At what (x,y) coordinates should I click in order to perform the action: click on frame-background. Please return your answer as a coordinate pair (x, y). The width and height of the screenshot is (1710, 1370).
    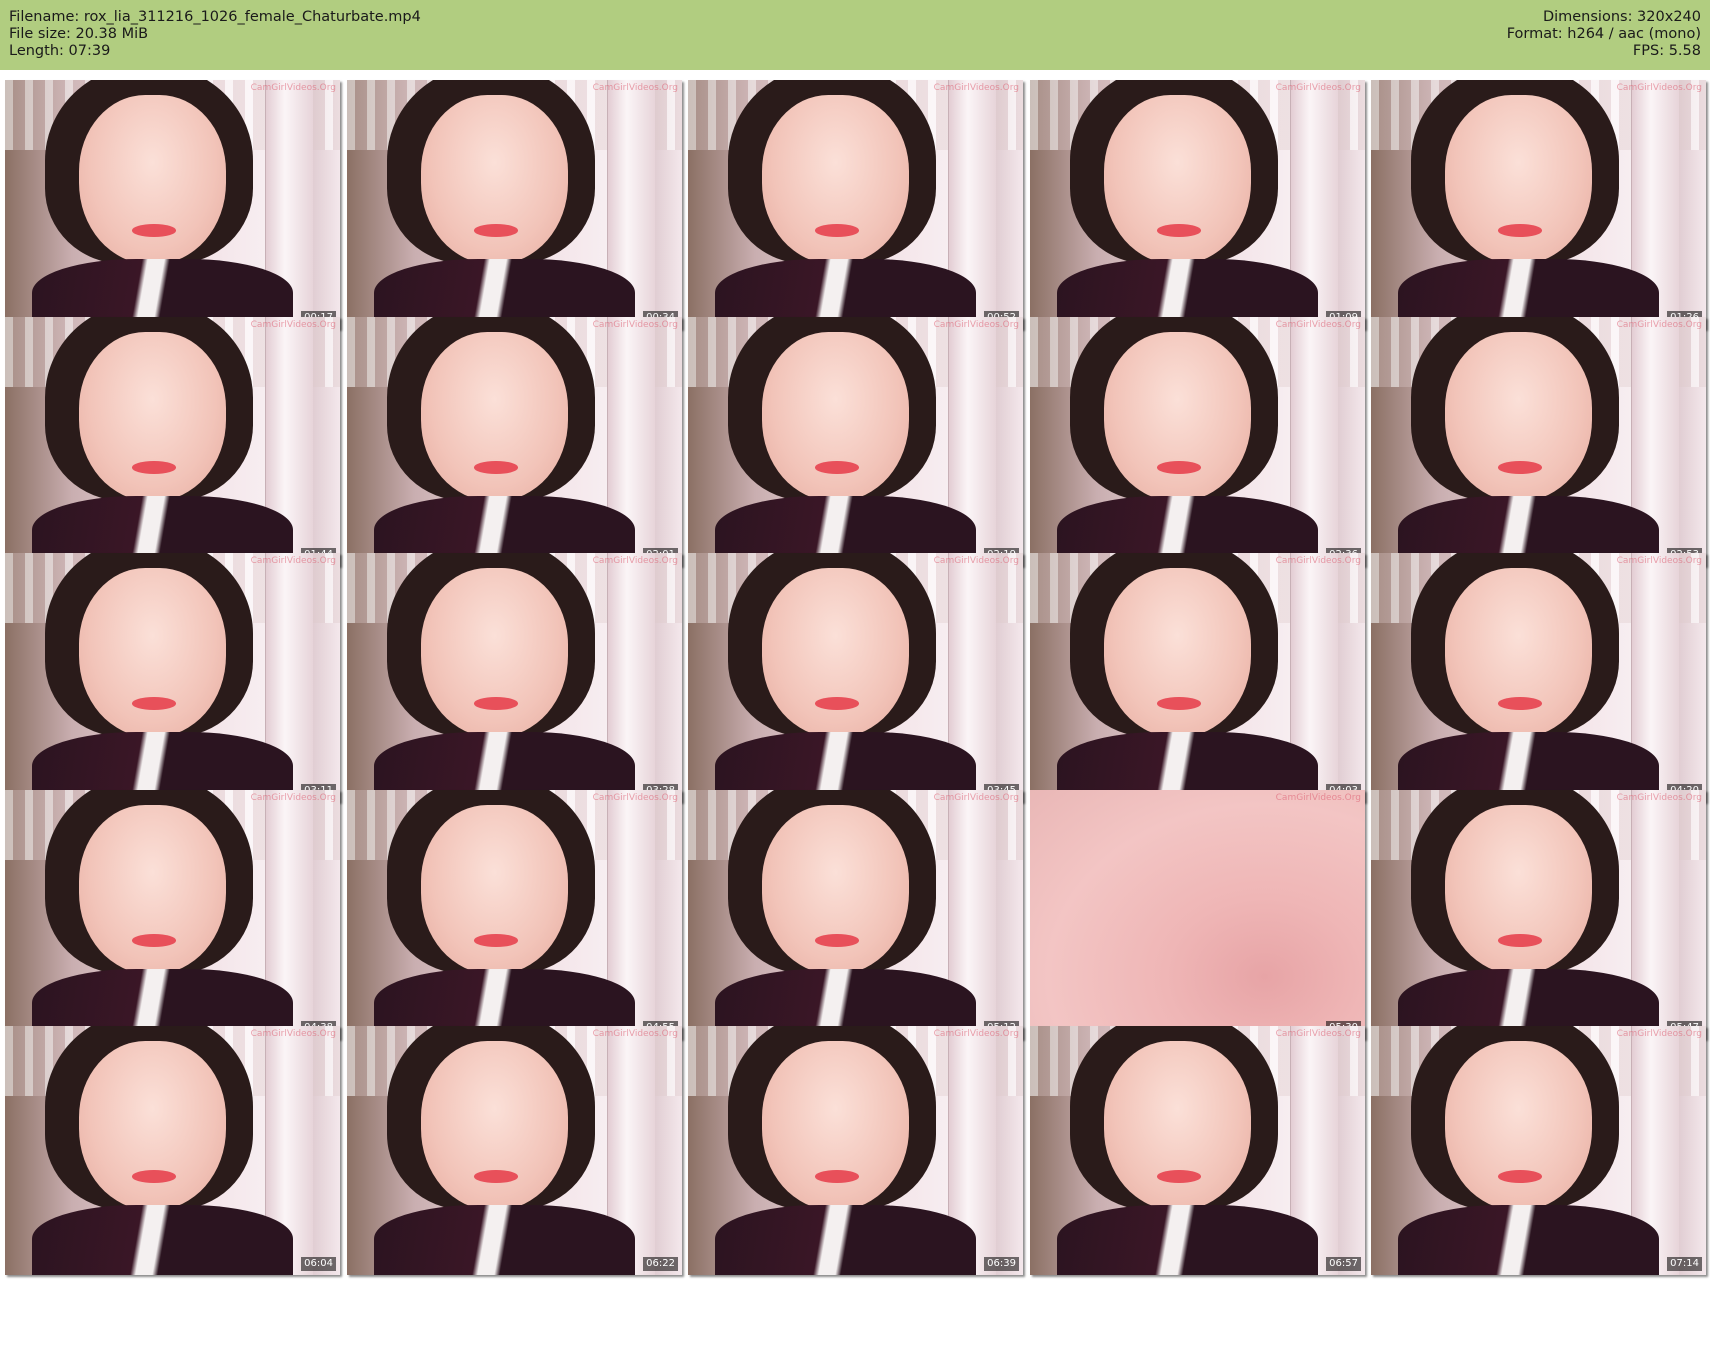
    Looking at the image, I should click on (1197, 914).